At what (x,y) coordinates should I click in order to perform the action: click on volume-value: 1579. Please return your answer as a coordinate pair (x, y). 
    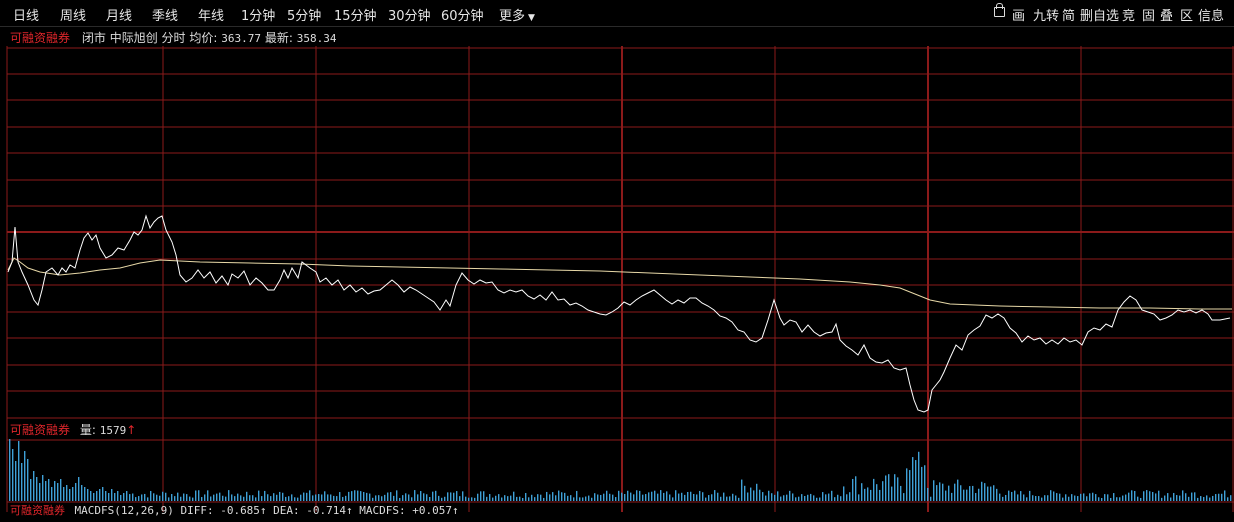
    Looking at the image, I should click on (113, 430).